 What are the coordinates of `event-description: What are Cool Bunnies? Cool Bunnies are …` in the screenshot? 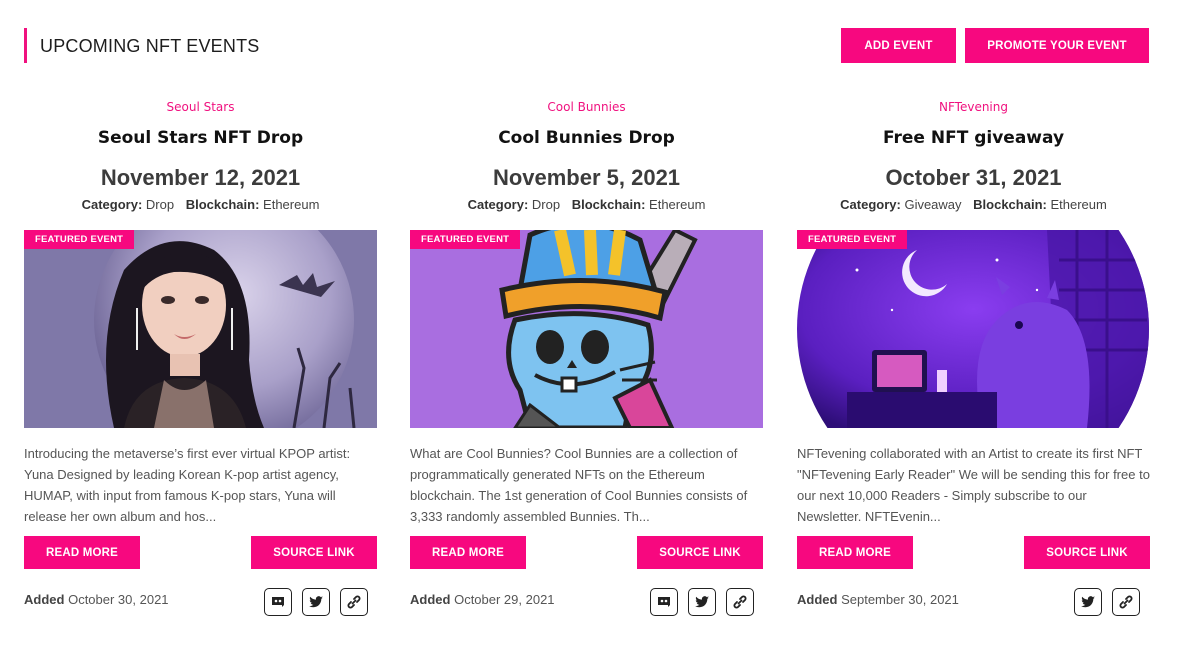 It's located at (579, 485).